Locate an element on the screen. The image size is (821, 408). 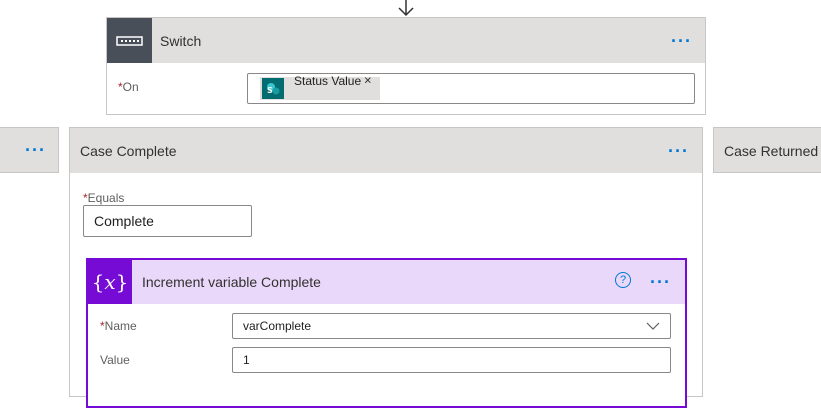
increment-more-options-button: ··· is located at coordinates (660, 282).